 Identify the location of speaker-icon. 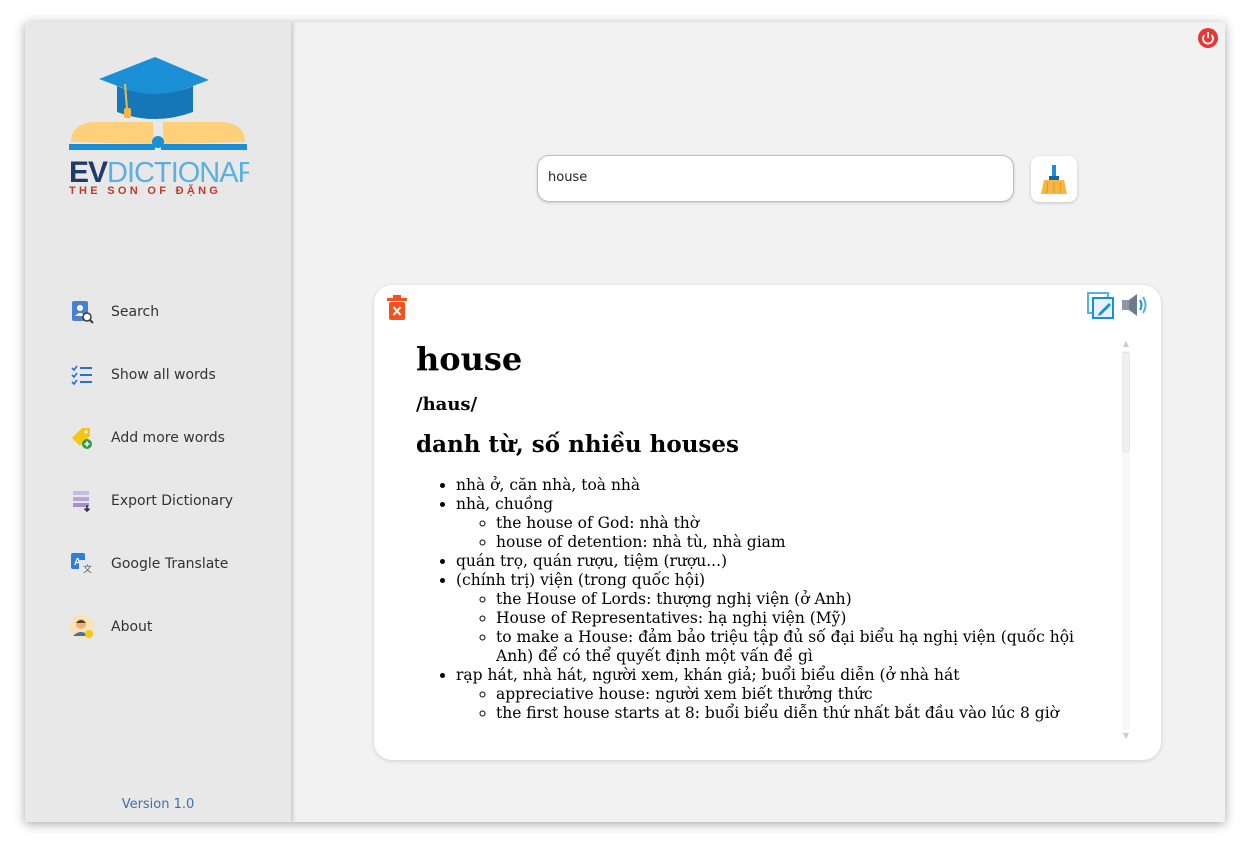
(1134, 305).